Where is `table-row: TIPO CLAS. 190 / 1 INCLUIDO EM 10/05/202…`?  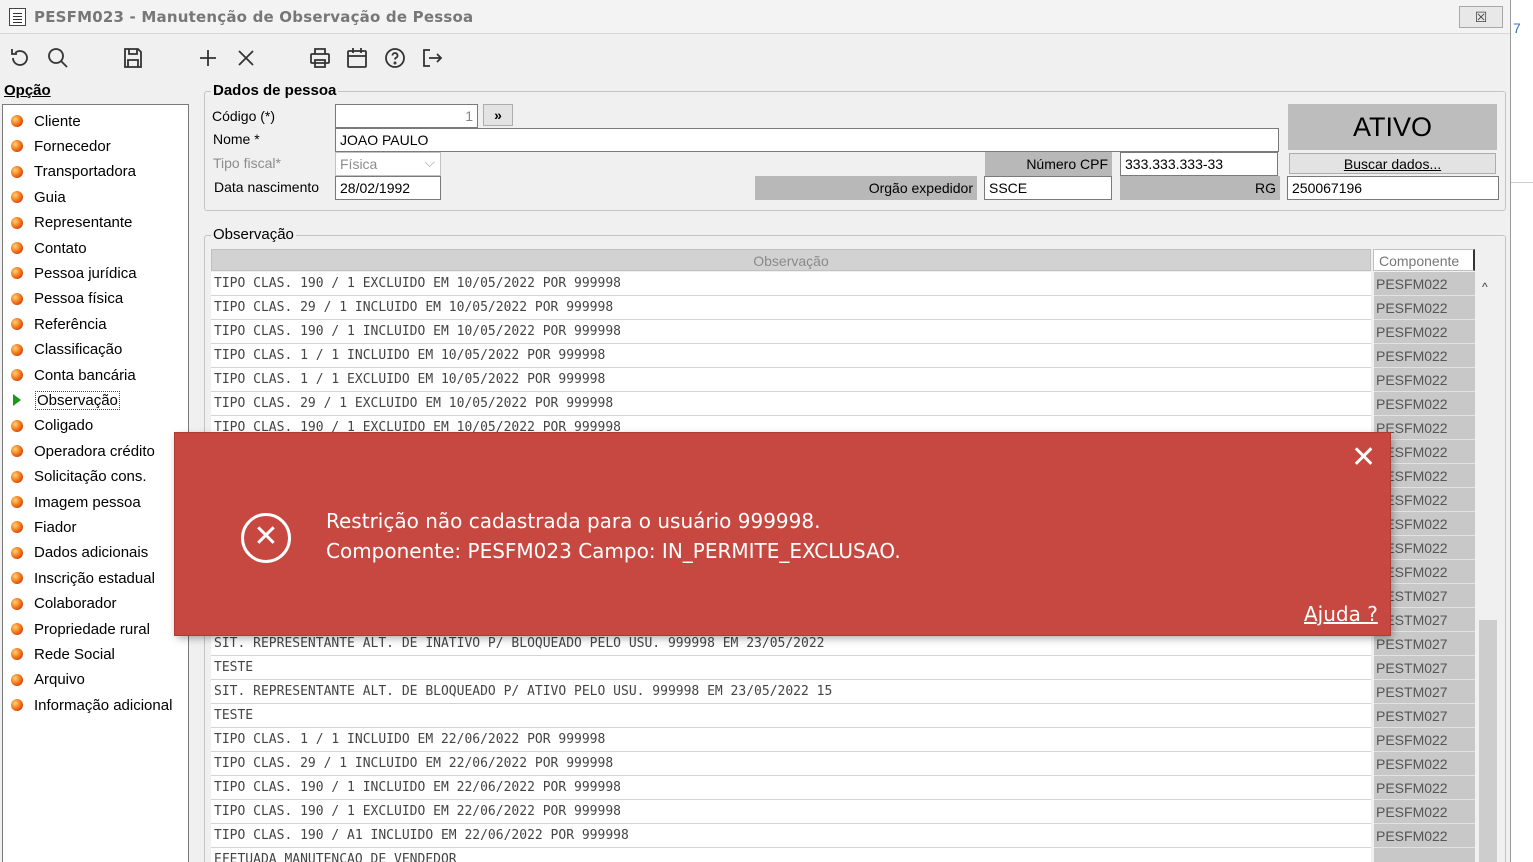 table-row: TIPO CLAS. 190 / 1 INCLUIDO EM 10/05/202… is located at coordinates (843, 332).